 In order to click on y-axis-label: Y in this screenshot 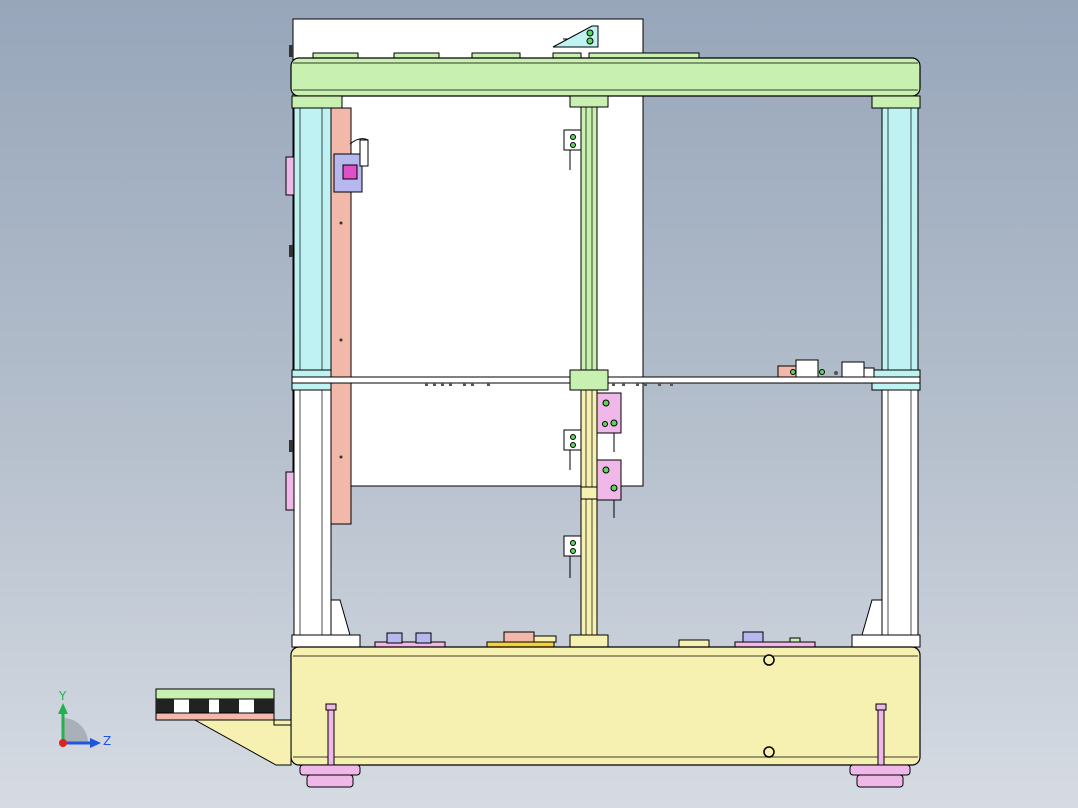, I will do `click(62, 696)`.